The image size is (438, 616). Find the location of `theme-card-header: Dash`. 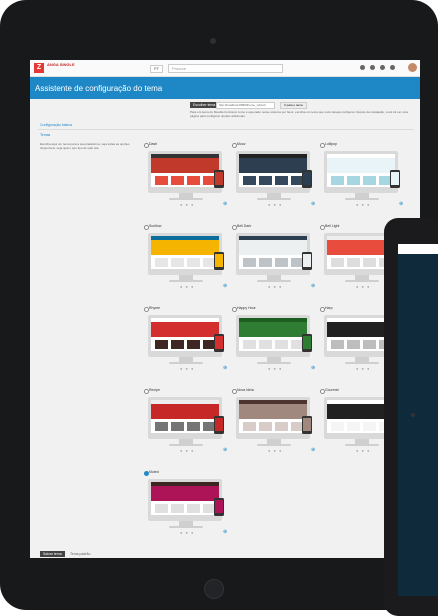

theme-card-header: Dash is located at coordinates (186, 145).